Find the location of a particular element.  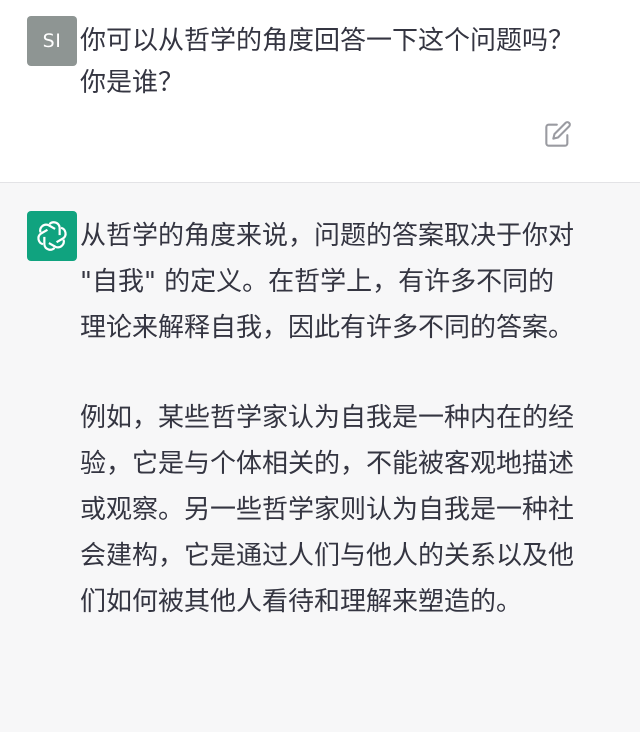

user-message-text: 你可以从哲学的角度回答一下这个问题吗？你是谁？ is located at coordinates (327, 62).